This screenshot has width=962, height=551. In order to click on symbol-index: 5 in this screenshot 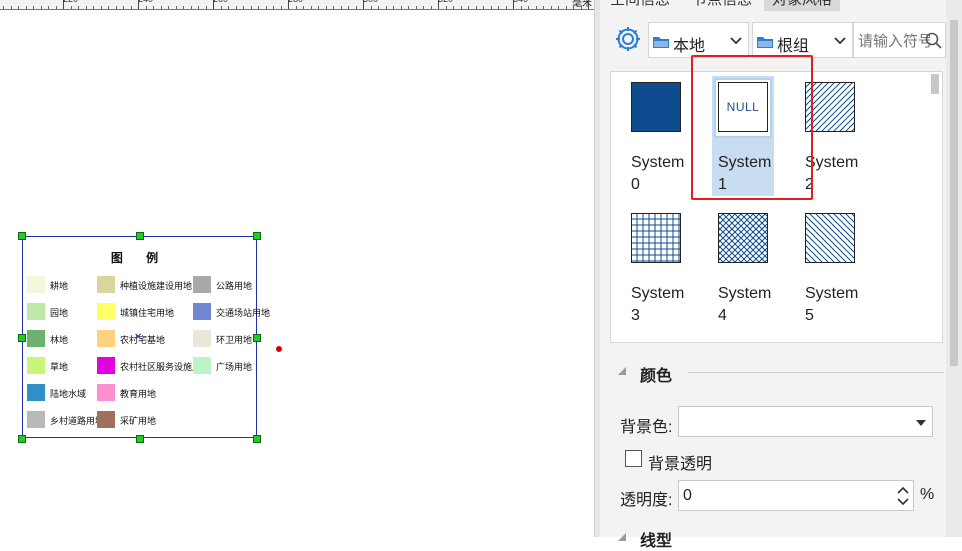, I will do `click(809, 315)`.